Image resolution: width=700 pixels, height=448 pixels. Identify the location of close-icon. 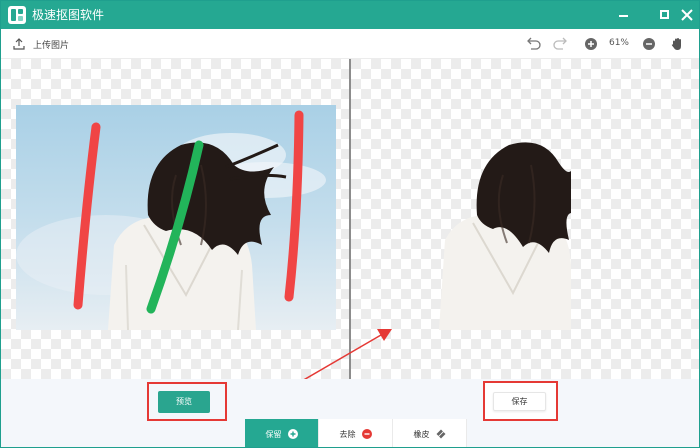
(687, 15).